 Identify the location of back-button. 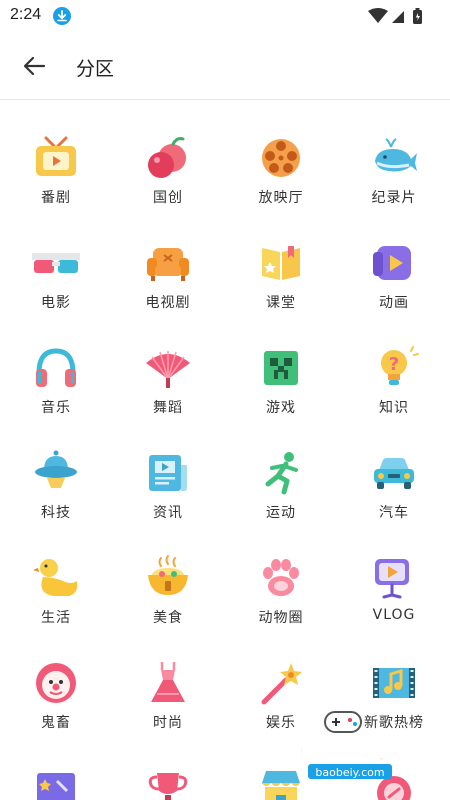
(35, 66).